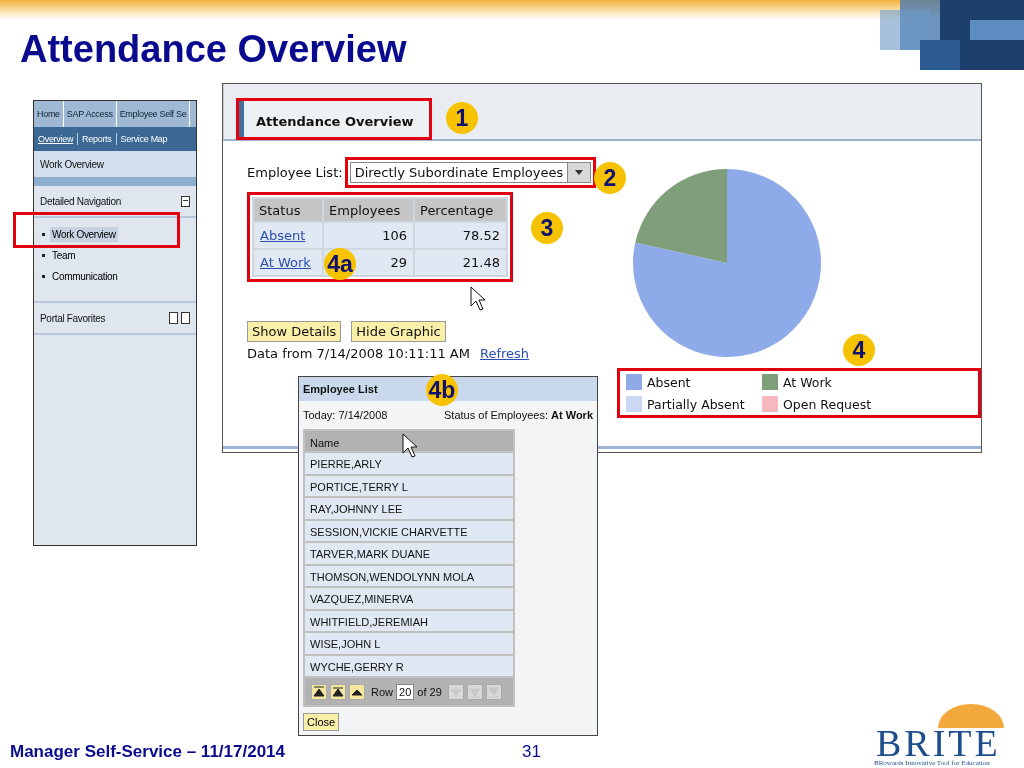  I want to click on row-input: 20, so click(405, 691).